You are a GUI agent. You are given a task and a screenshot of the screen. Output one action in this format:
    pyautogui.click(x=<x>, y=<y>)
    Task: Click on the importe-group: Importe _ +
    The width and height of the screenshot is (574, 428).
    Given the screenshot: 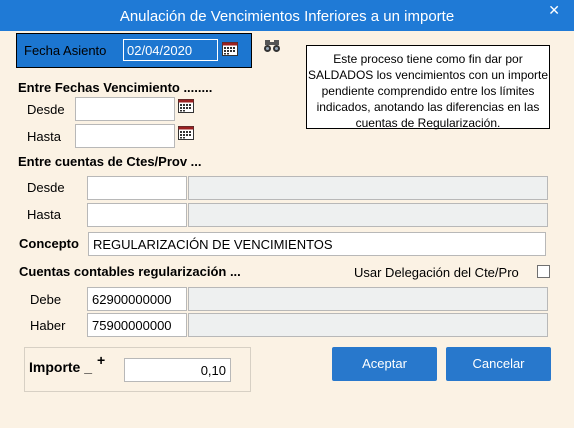 What is the action you would take?
    pyautogui.click(x=137, y=369)
    